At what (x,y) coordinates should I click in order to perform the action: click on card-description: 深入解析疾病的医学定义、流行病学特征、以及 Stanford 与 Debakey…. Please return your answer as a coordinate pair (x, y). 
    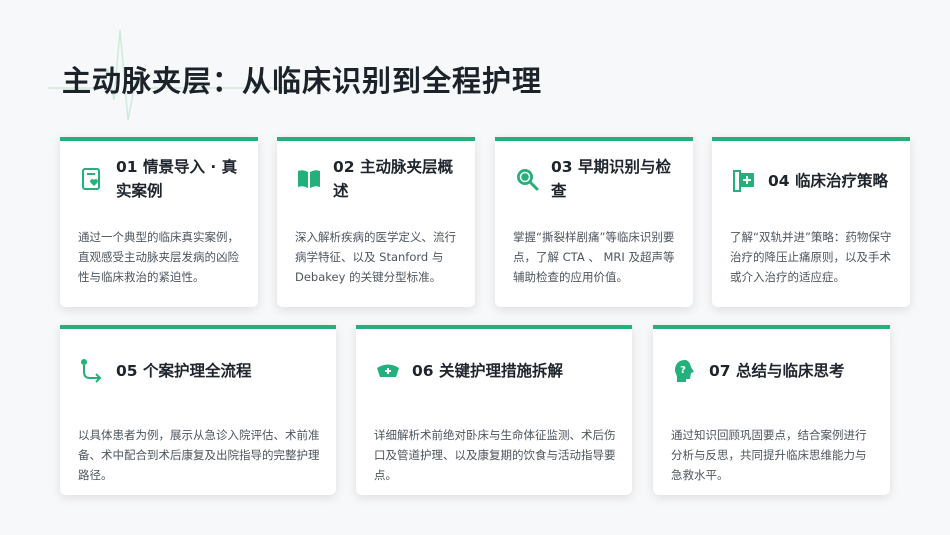
    Looking at the image, I should click on (375, 257).